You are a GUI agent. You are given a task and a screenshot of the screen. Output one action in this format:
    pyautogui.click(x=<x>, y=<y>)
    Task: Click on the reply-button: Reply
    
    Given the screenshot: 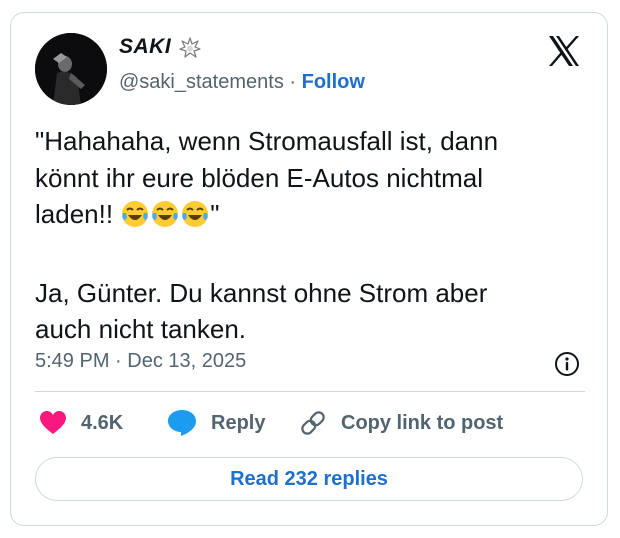 What is the action you would take?
    pyautogui.click(x=216, y=423)
    